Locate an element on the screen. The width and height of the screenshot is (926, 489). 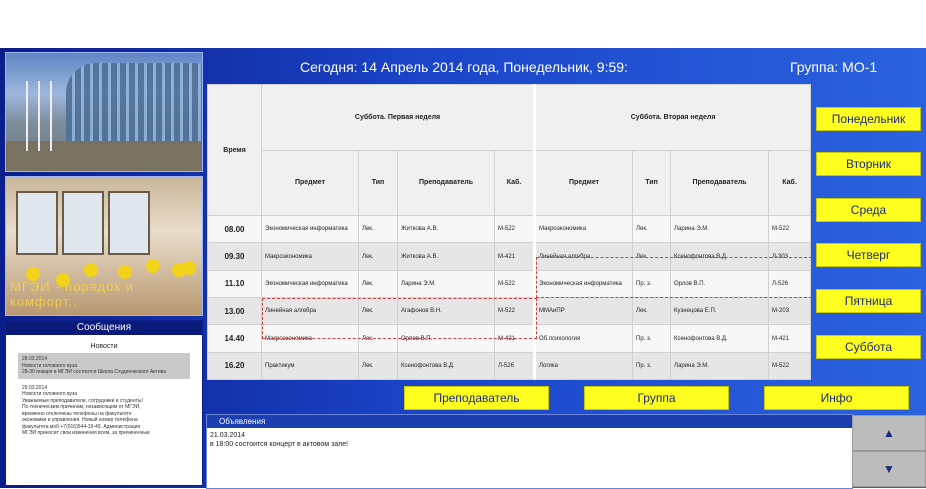
scroll-down-button: ▼ is located at coordinates (889, 469).